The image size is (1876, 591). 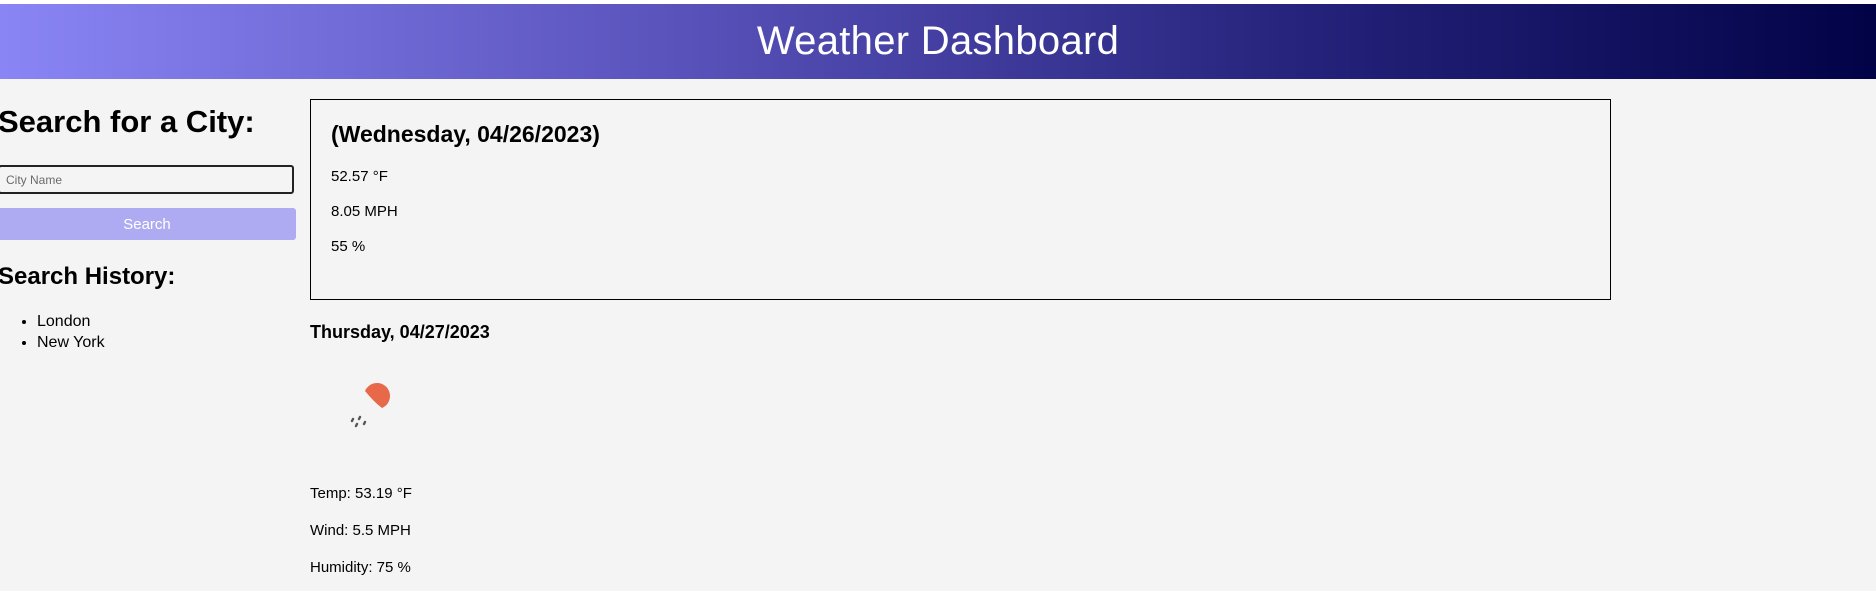 I want to click on current-date: (Wednesday, 04/26/2023), so click(x=465, y=134).